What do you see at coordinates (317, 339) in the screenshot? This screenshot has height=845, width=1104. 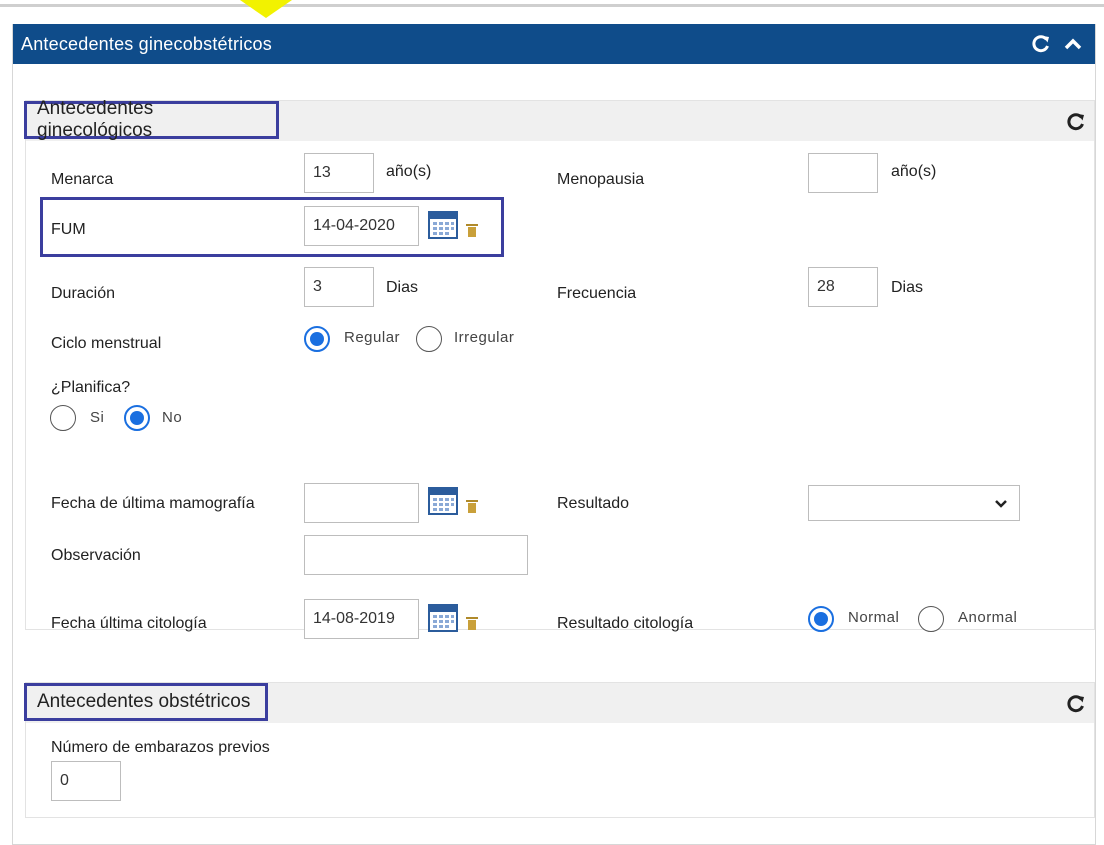 I see `ciclo-regular-radio` at bounding box center [317, 339].